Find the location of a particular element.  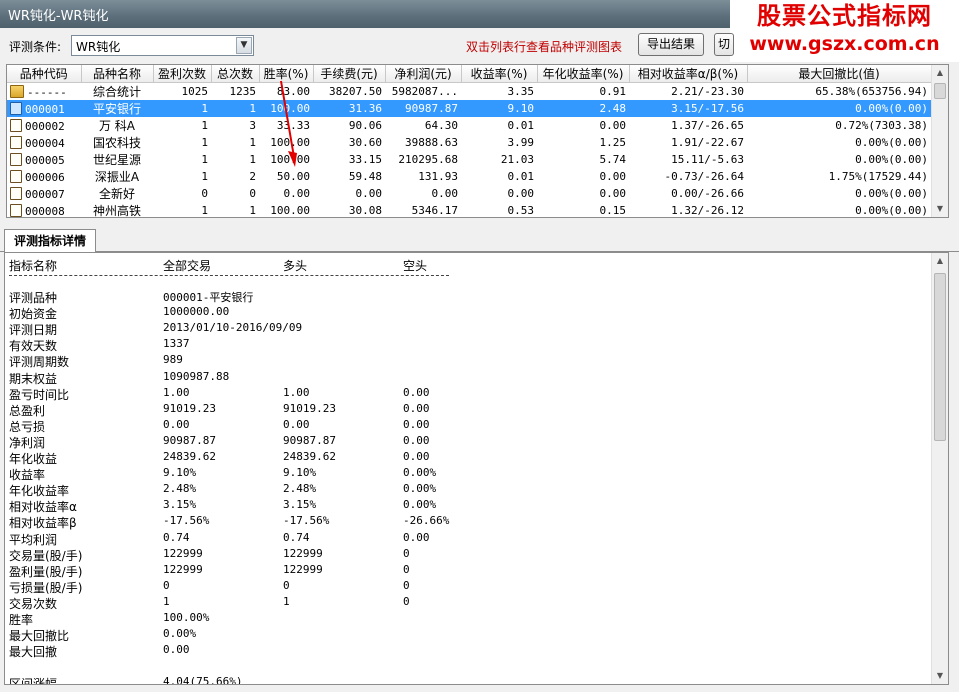

cell-code-text: 000002 is located at coordinates (45, 126).